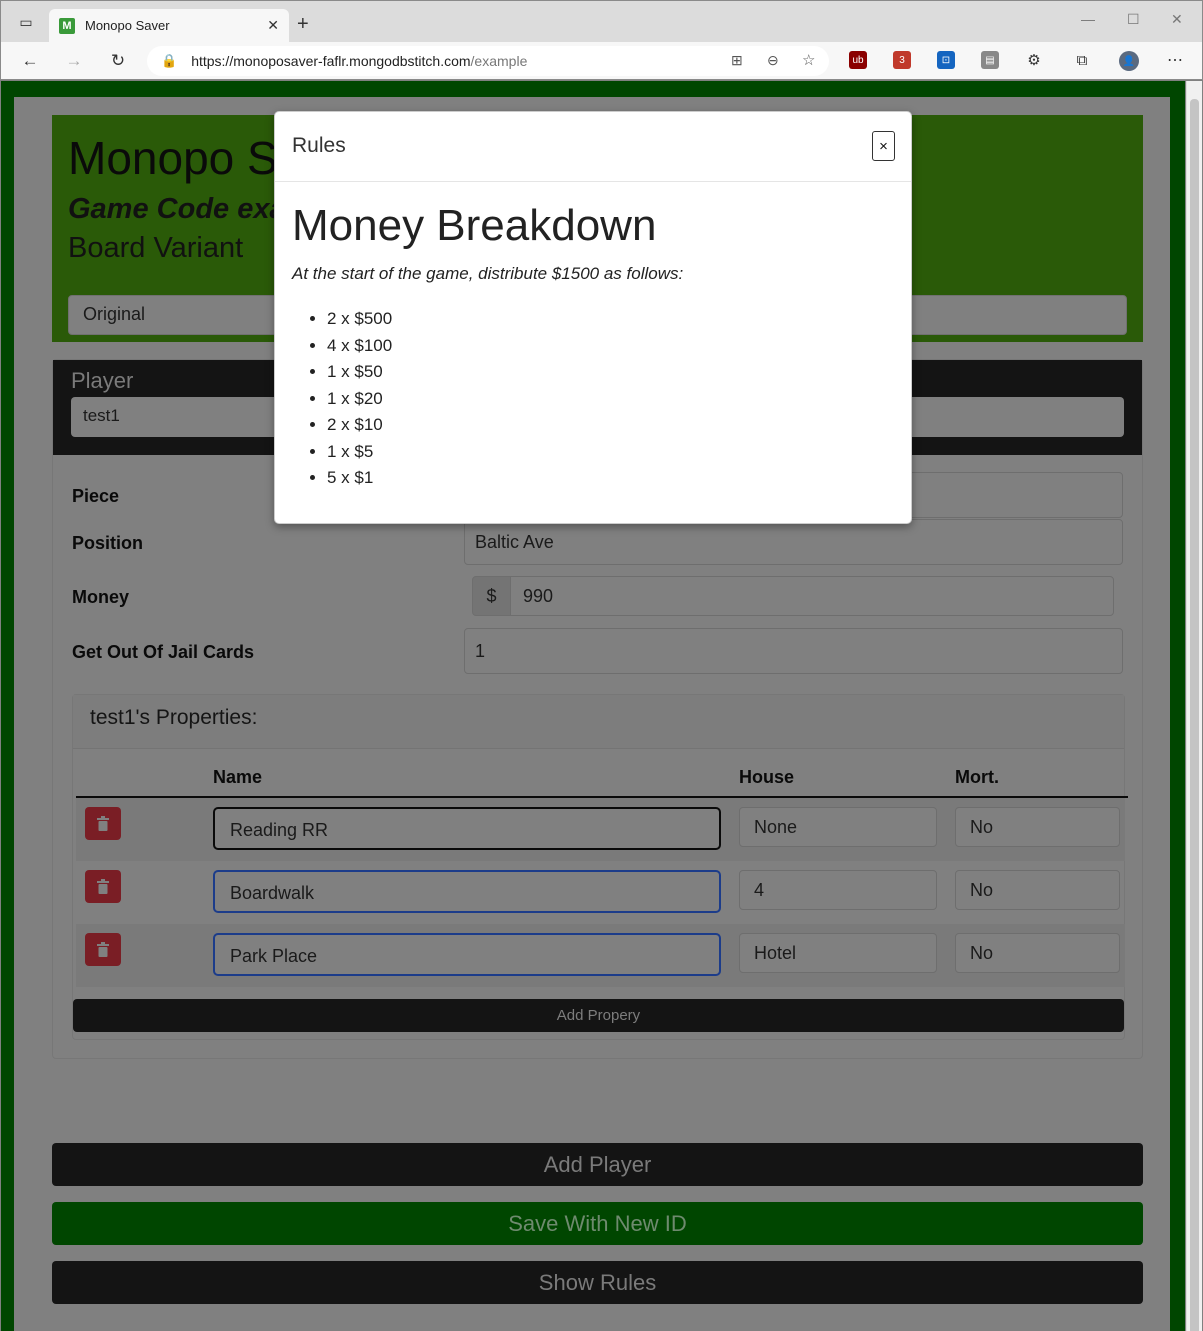 The image size is (1203, 1331). I want to click on back-icon: ←, so click(30, 61).